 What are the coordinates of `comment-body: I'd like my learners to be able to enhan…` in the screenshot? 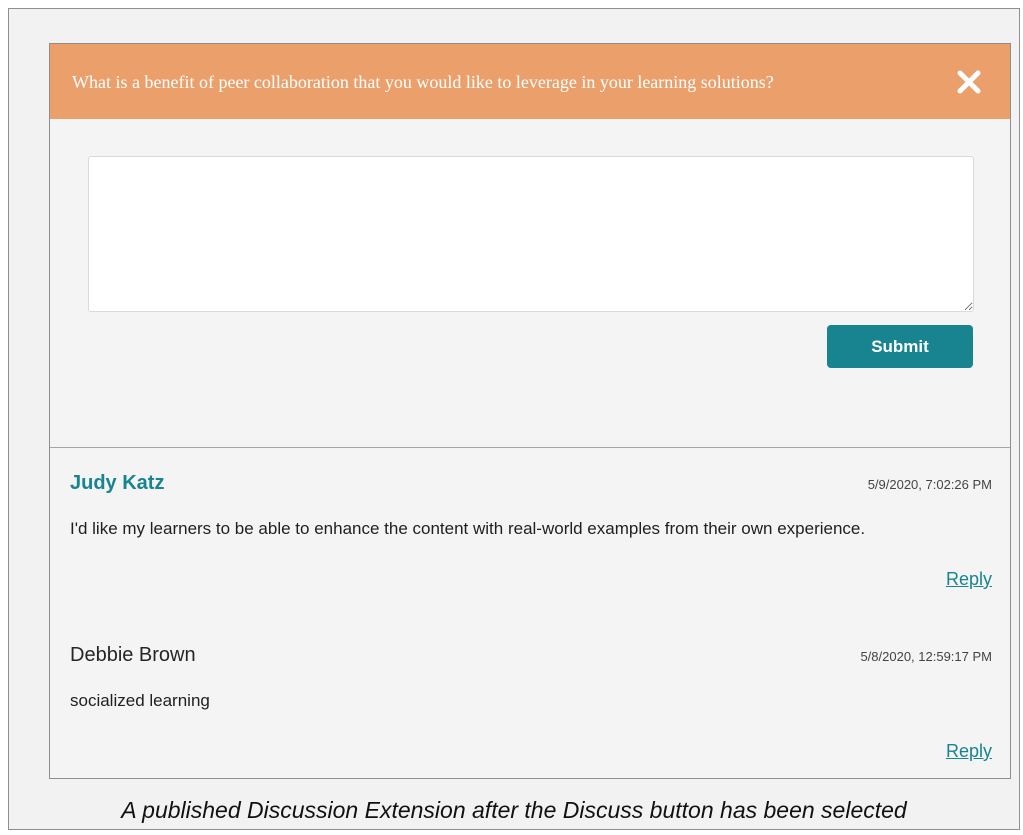 It's located at (468, 528).